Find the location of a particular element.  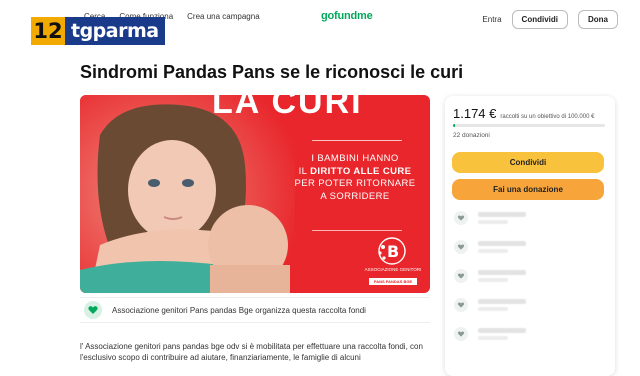

header-donate-button: Dona is located at coordinates (598, 19).